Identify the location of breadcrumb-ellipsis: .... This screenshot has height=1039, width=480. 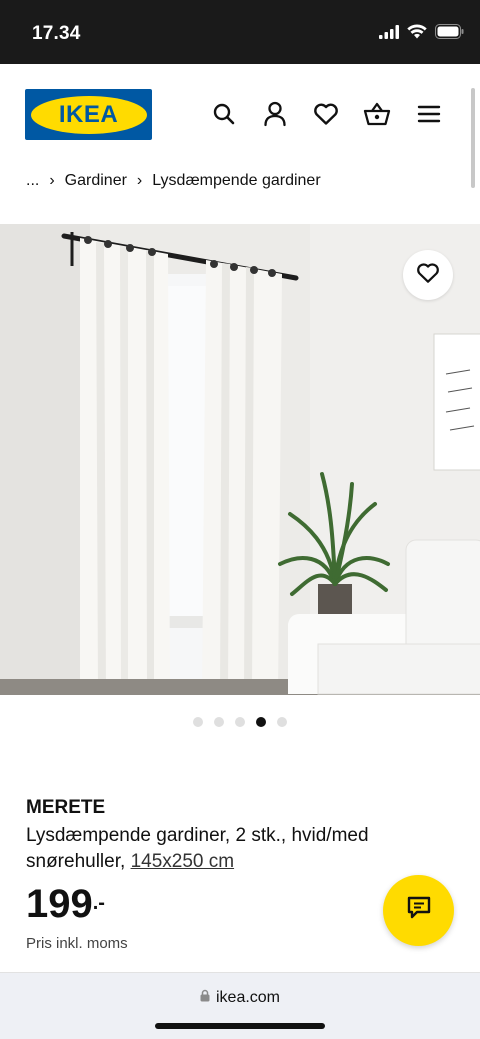
(32, 181).